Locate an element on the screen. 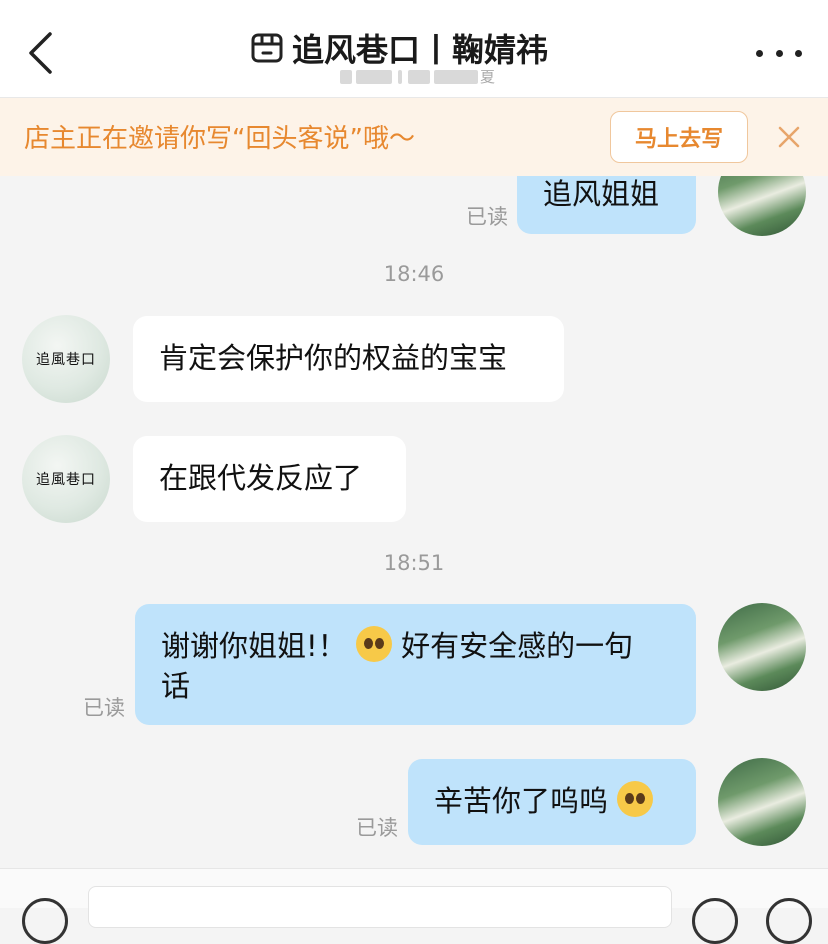  more-button is located at coordinates (779, 53).